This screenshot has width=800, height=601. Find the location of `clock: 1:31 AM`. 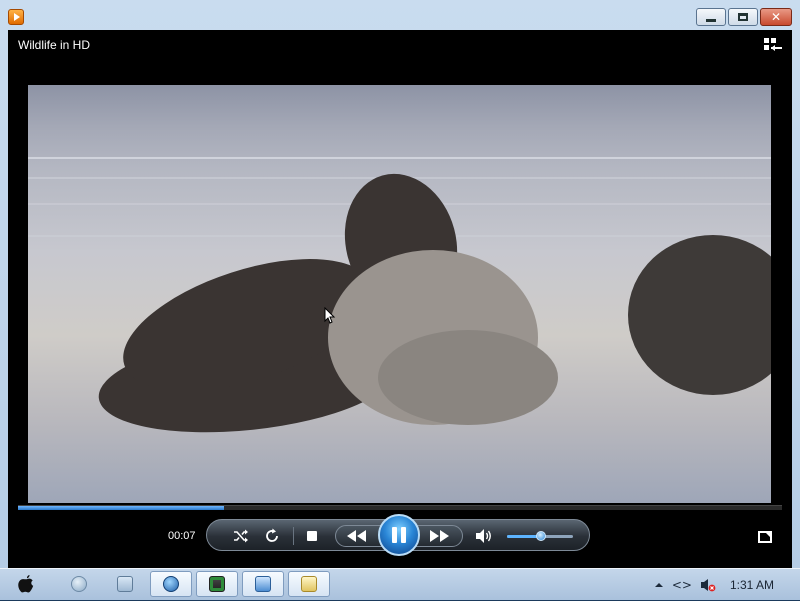

clock: 1:31 AM is located at coordinates (752, 585).